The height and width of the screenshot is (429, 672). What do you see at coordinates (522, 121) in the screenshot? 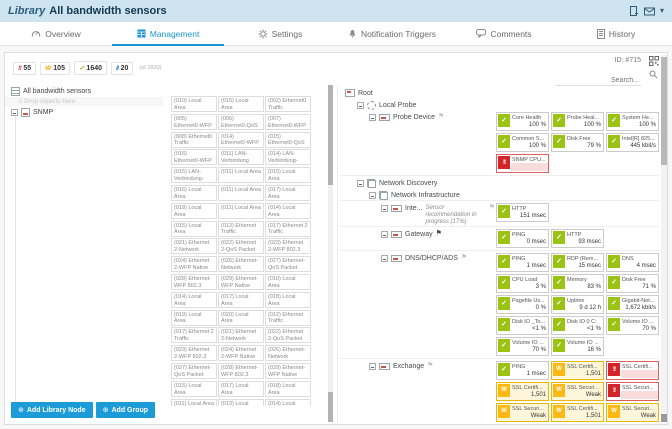
I see `sensor-chip: ✓ Core Health 100 %` at bounding box center [522, 121].